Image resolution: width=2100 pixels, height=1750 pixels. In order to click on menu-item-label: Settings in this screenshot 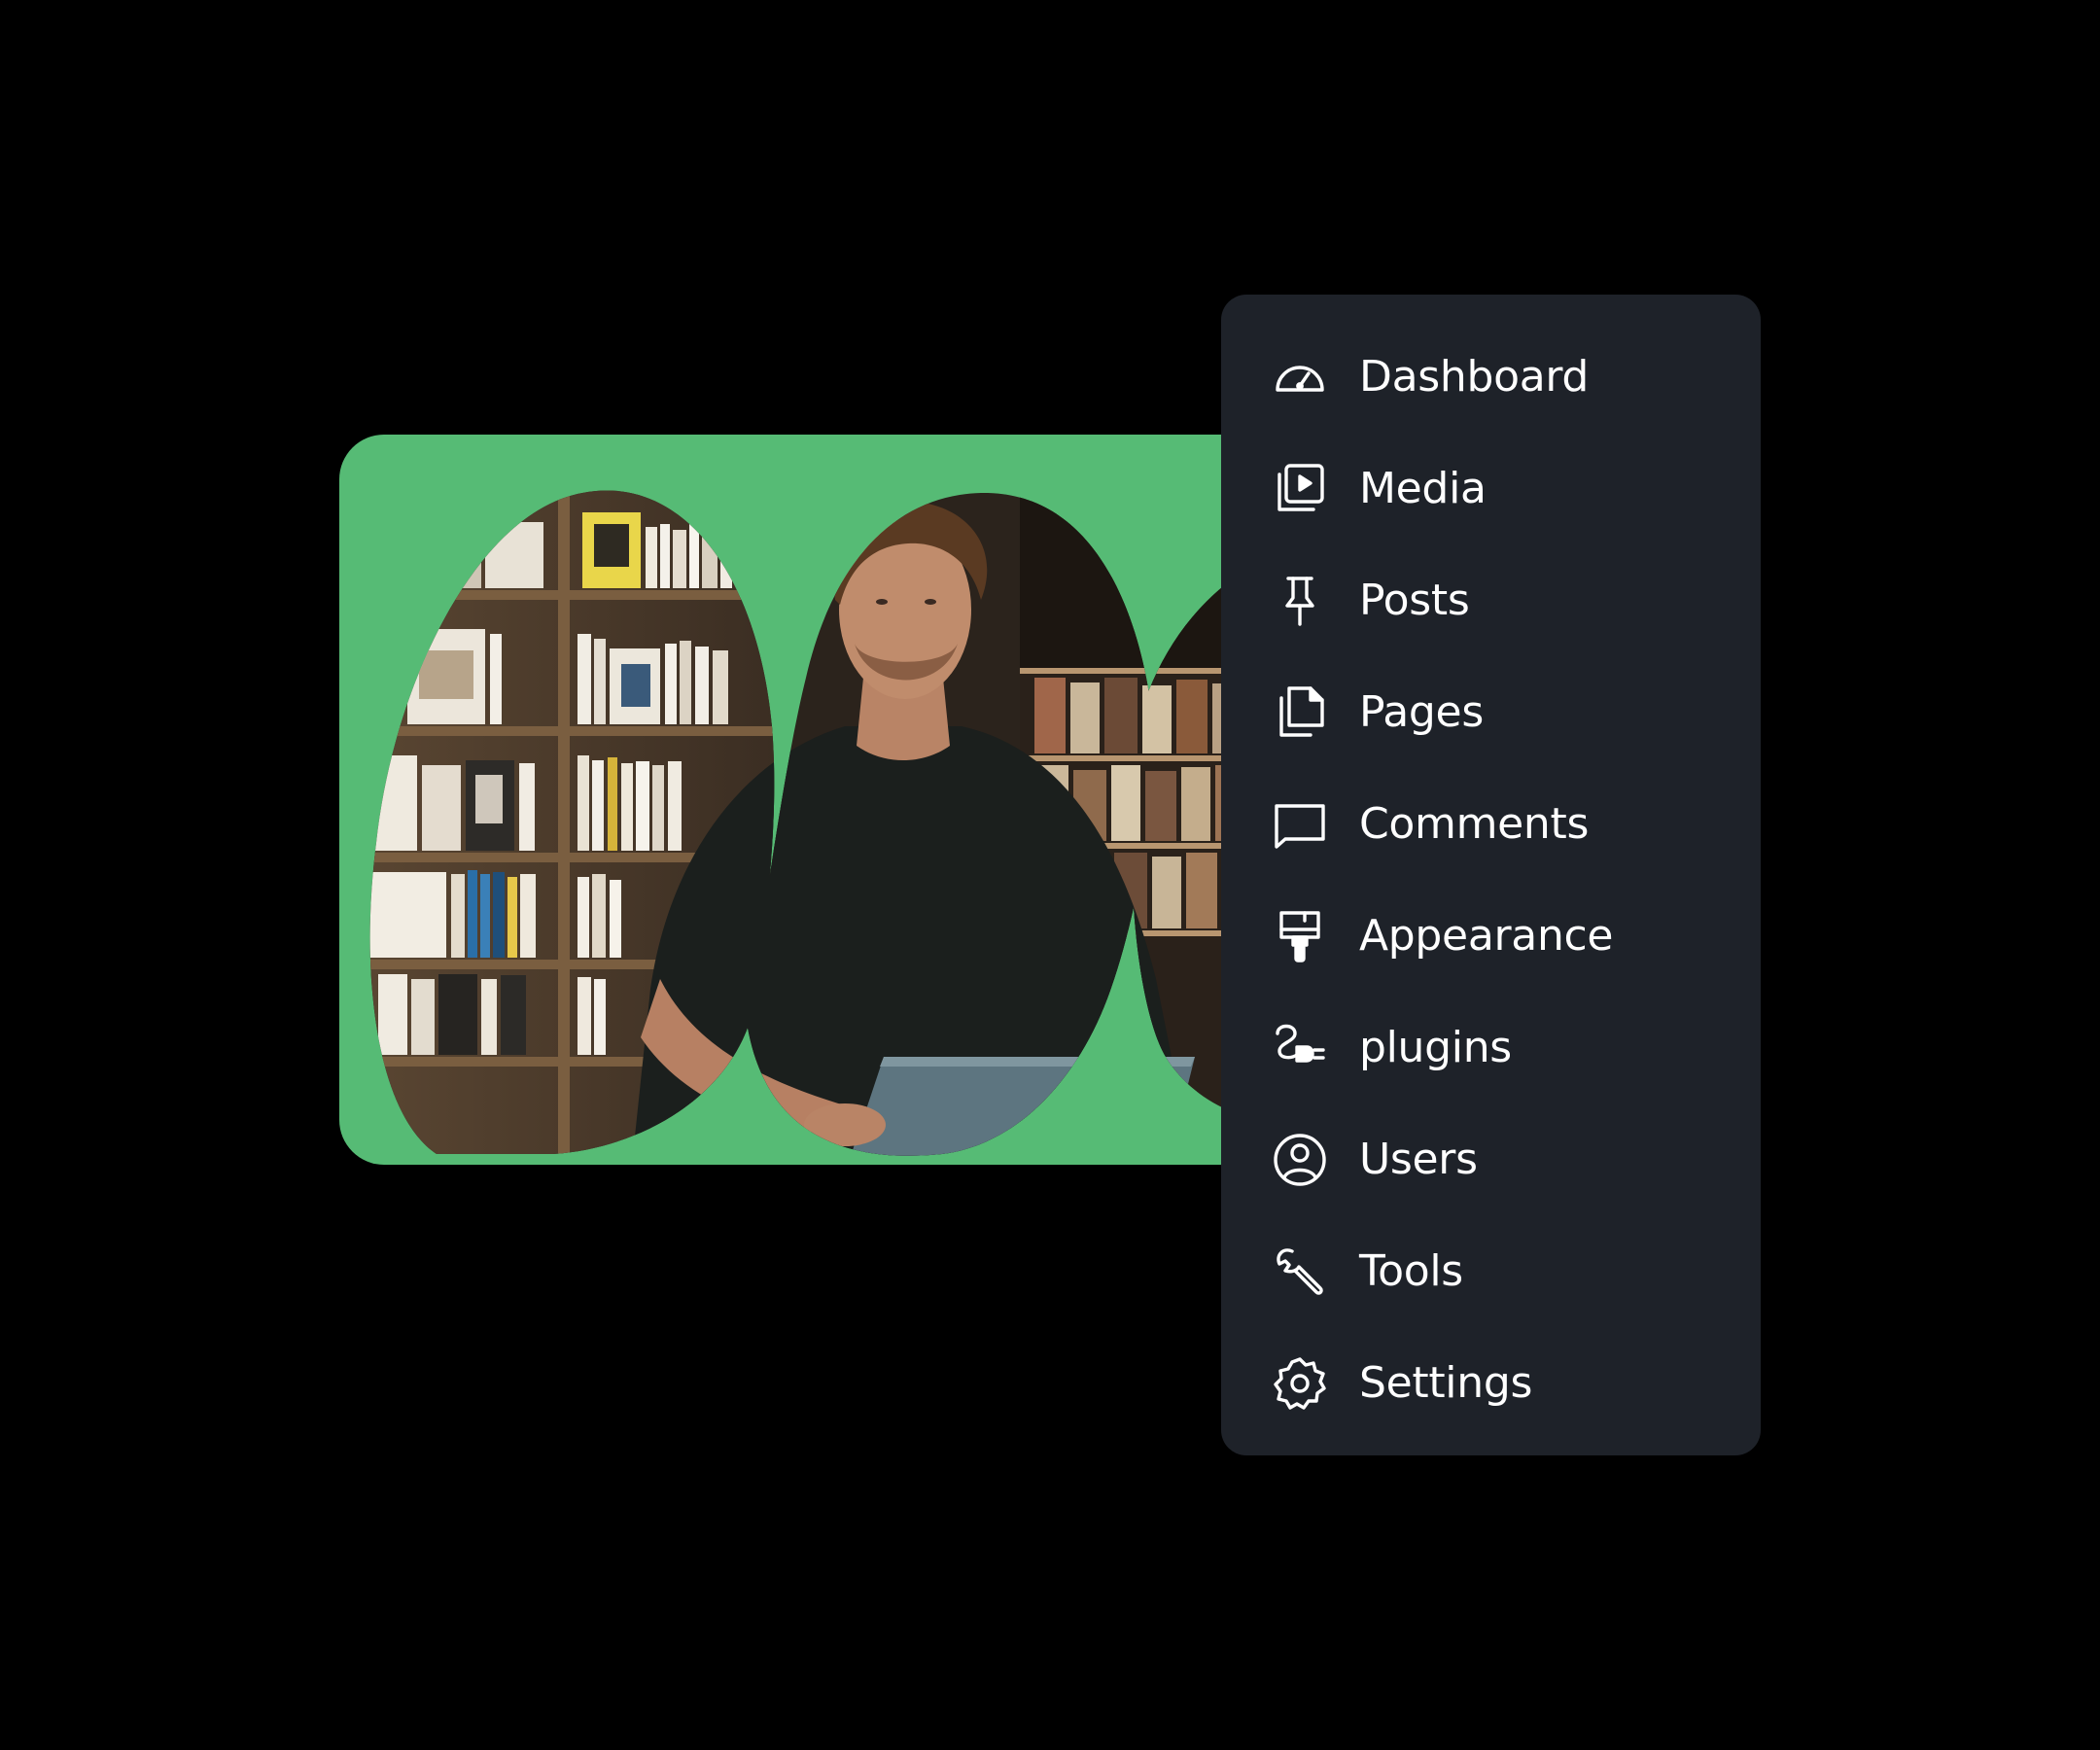, I will do `click(1446, 1383)`.